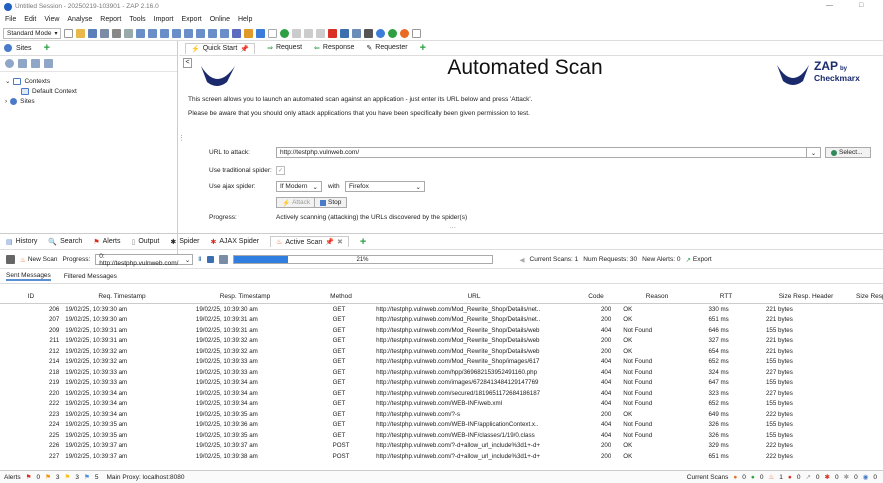 The width and height of the screenshot is (883, 483). I want to click on terminal-icon, so click(369, 33).